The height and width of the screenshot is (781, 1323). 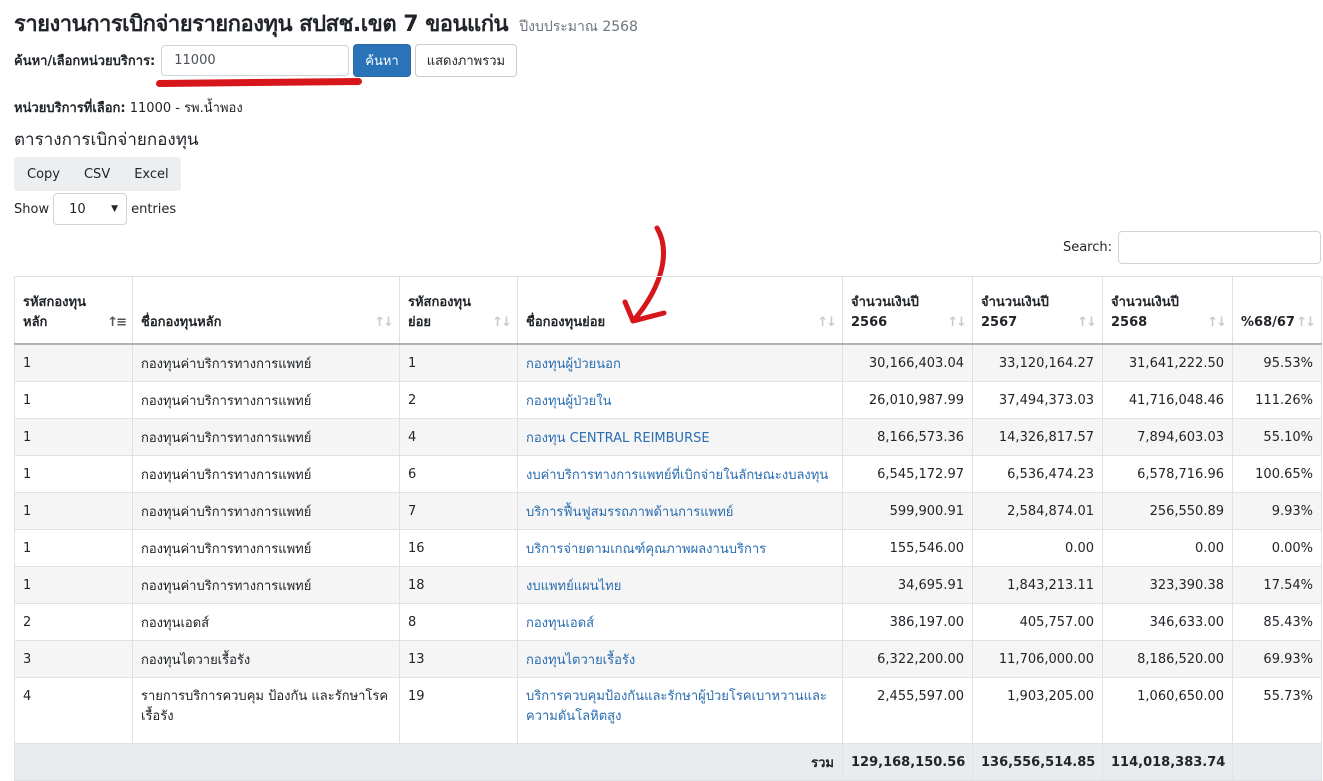 I want to click on column-header-sub-fund-name: ชื่อกองทุนย่อย ↑↓, so click(x=680, y=310).